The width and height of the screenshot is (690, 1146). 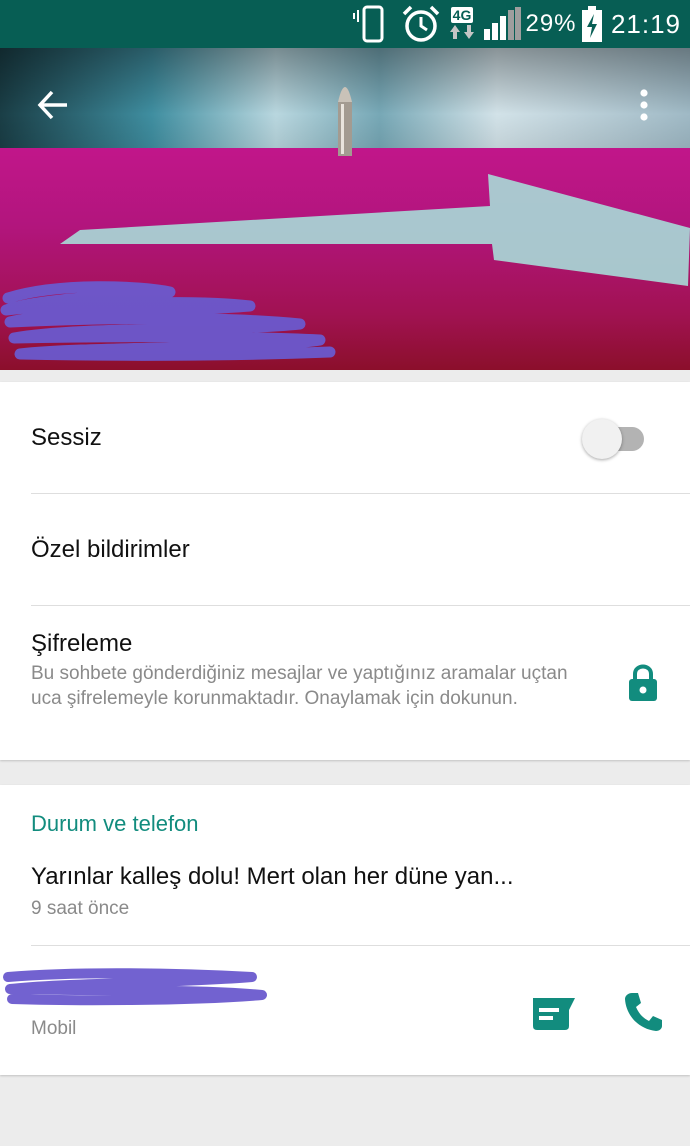 What do you see at coordinates (375, 230) in the screenshot?
I see `arrow-graphic` at bounding box center [375, 230].